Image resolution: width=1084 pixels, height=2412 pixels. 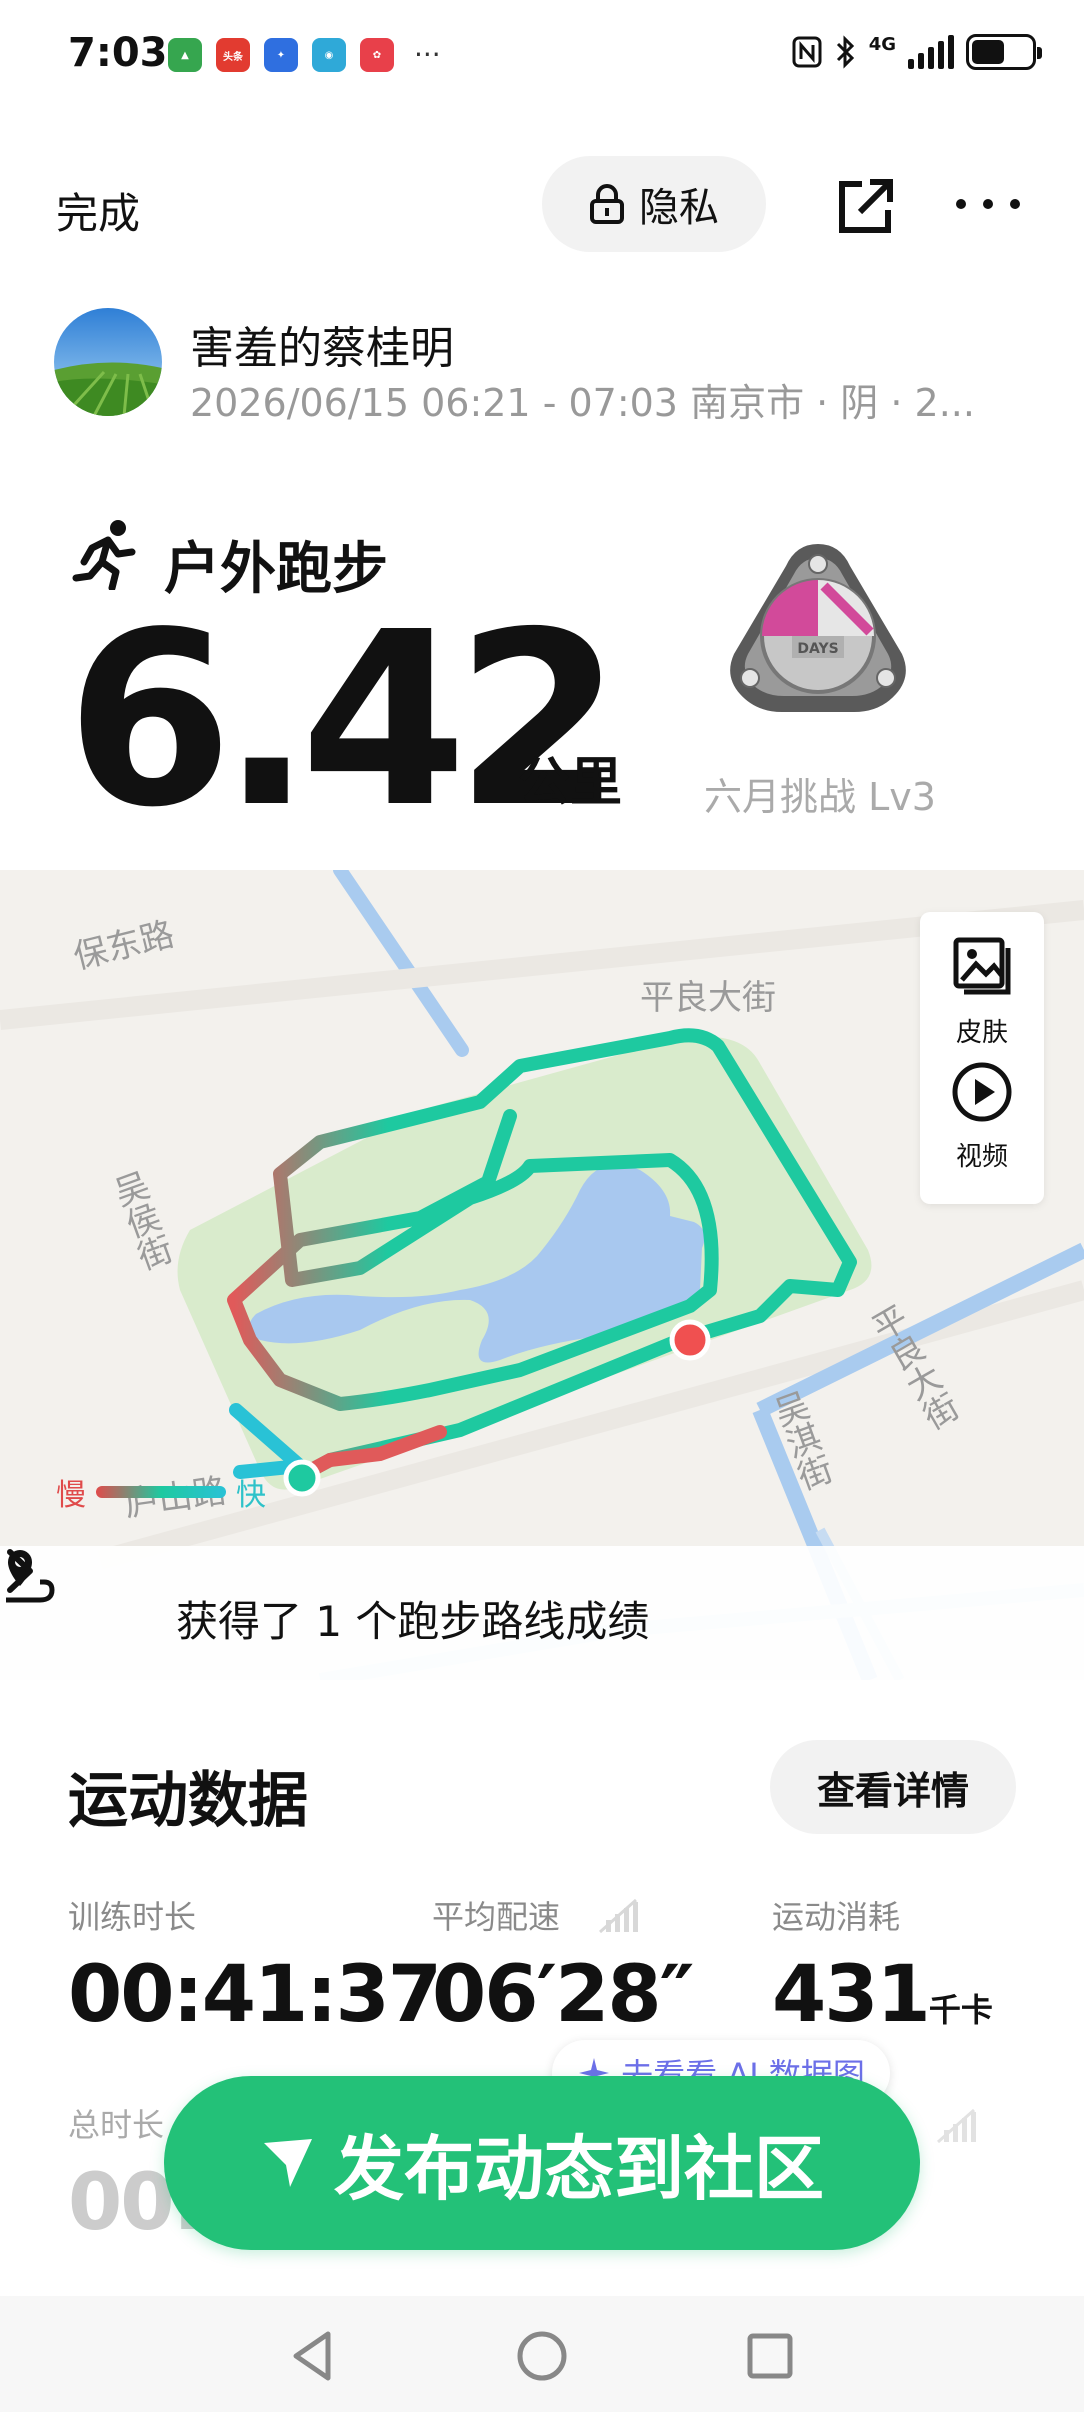 What do you see at coordinates (679, 208) in the screenshot?
I see `privacy-label: 隐私` at bounding box center [679, 208].